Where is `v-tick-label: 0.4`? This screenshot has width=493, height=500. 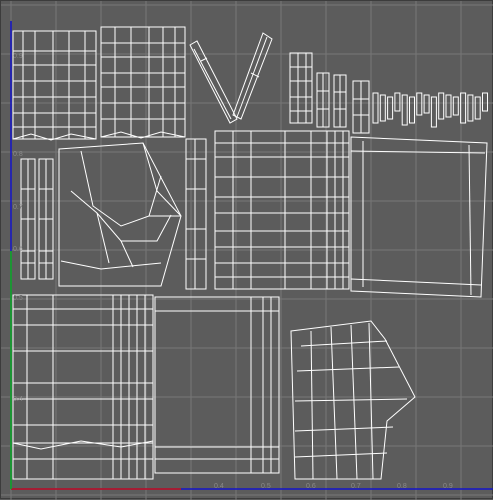 v-tick-label: 0.4 is located at coordinates (18, 399).